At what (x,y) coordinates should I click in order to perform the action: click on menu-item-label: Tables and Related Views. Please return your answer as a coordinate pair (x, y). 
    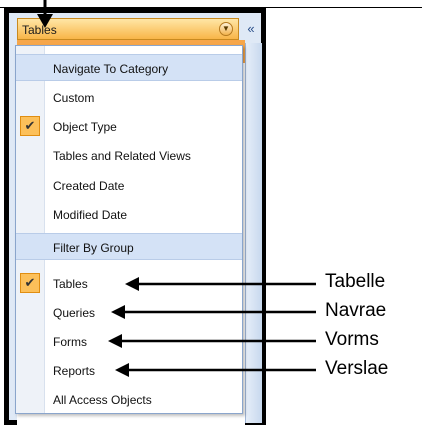
    Looking at the image, I should click on (122, 156).